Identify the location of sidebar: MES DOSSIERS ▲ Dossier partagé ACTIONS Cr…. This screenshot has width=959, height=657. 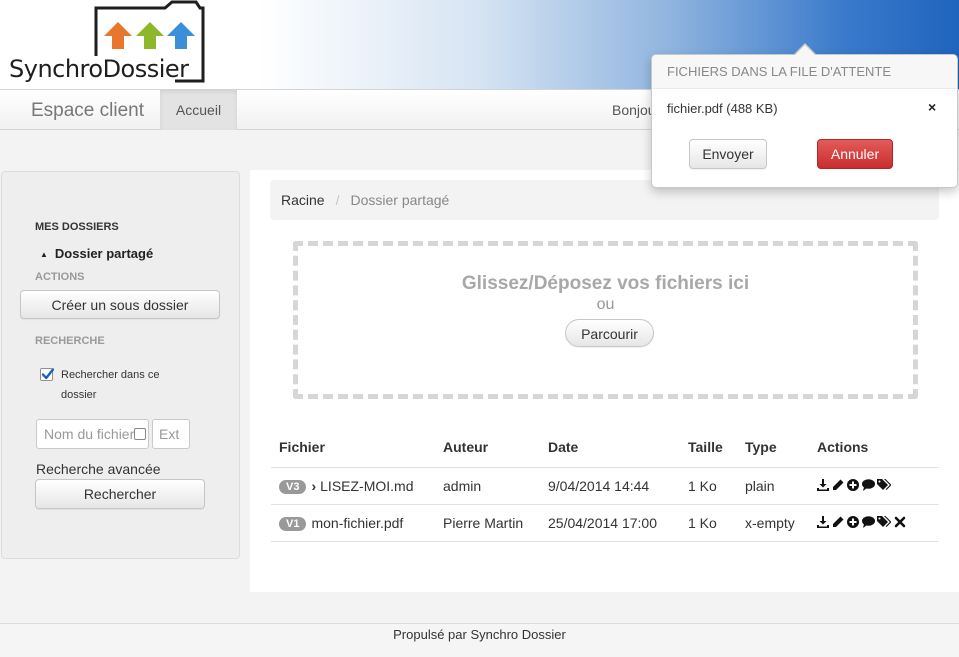
(120, 365).